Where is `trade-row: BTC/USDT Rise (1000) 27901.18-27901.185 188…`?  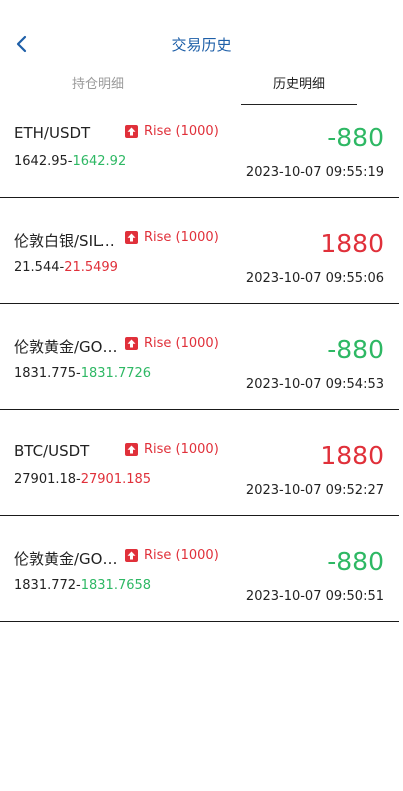 trade-row: BTC/USDT Rise (1000) 27901.18-27901.185 188… is located at coordinates (199, 463).